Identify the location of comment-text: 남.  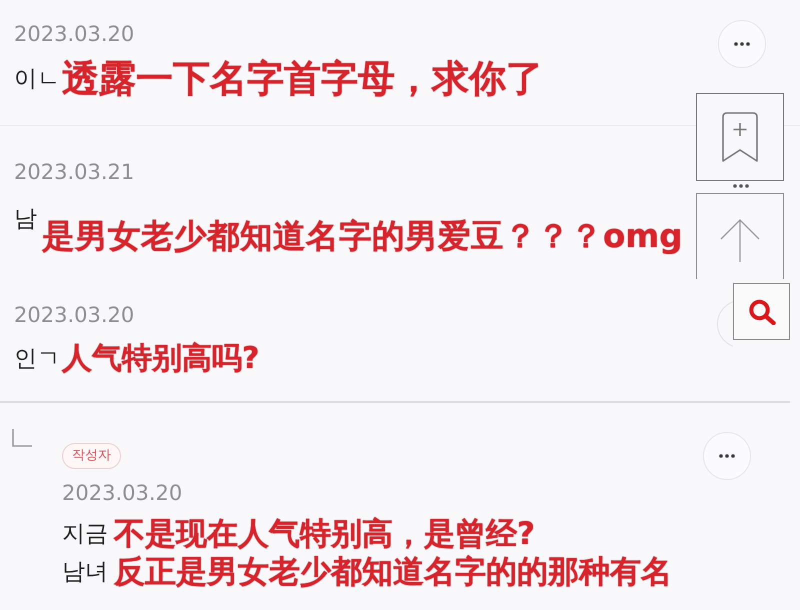
(25, 219).